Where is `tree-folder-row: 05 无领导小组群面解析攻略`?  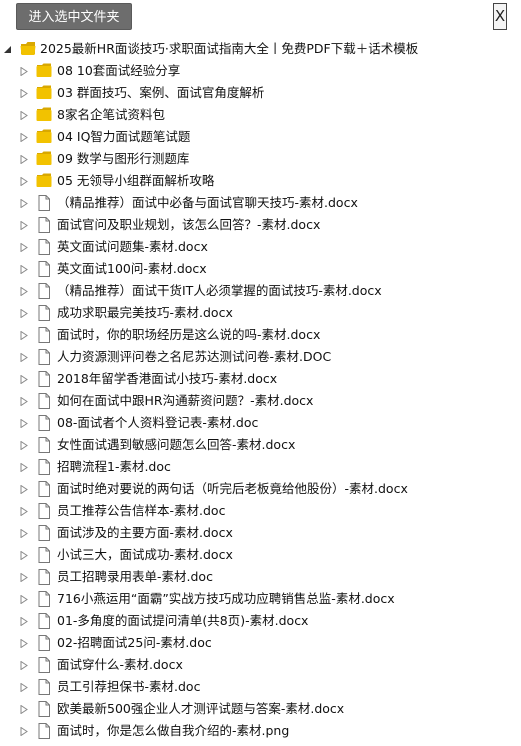
tree-folder-row: 05 无领导小组群面解析攻略 is located at coordinates (260, 181).